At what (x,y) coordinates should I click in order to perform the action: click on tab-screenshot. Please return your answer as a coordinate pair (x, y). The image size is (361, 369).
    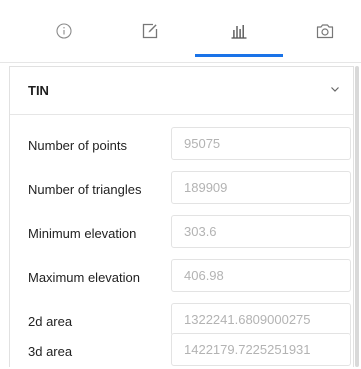
    Looking at the image, I should click on (321, 31).